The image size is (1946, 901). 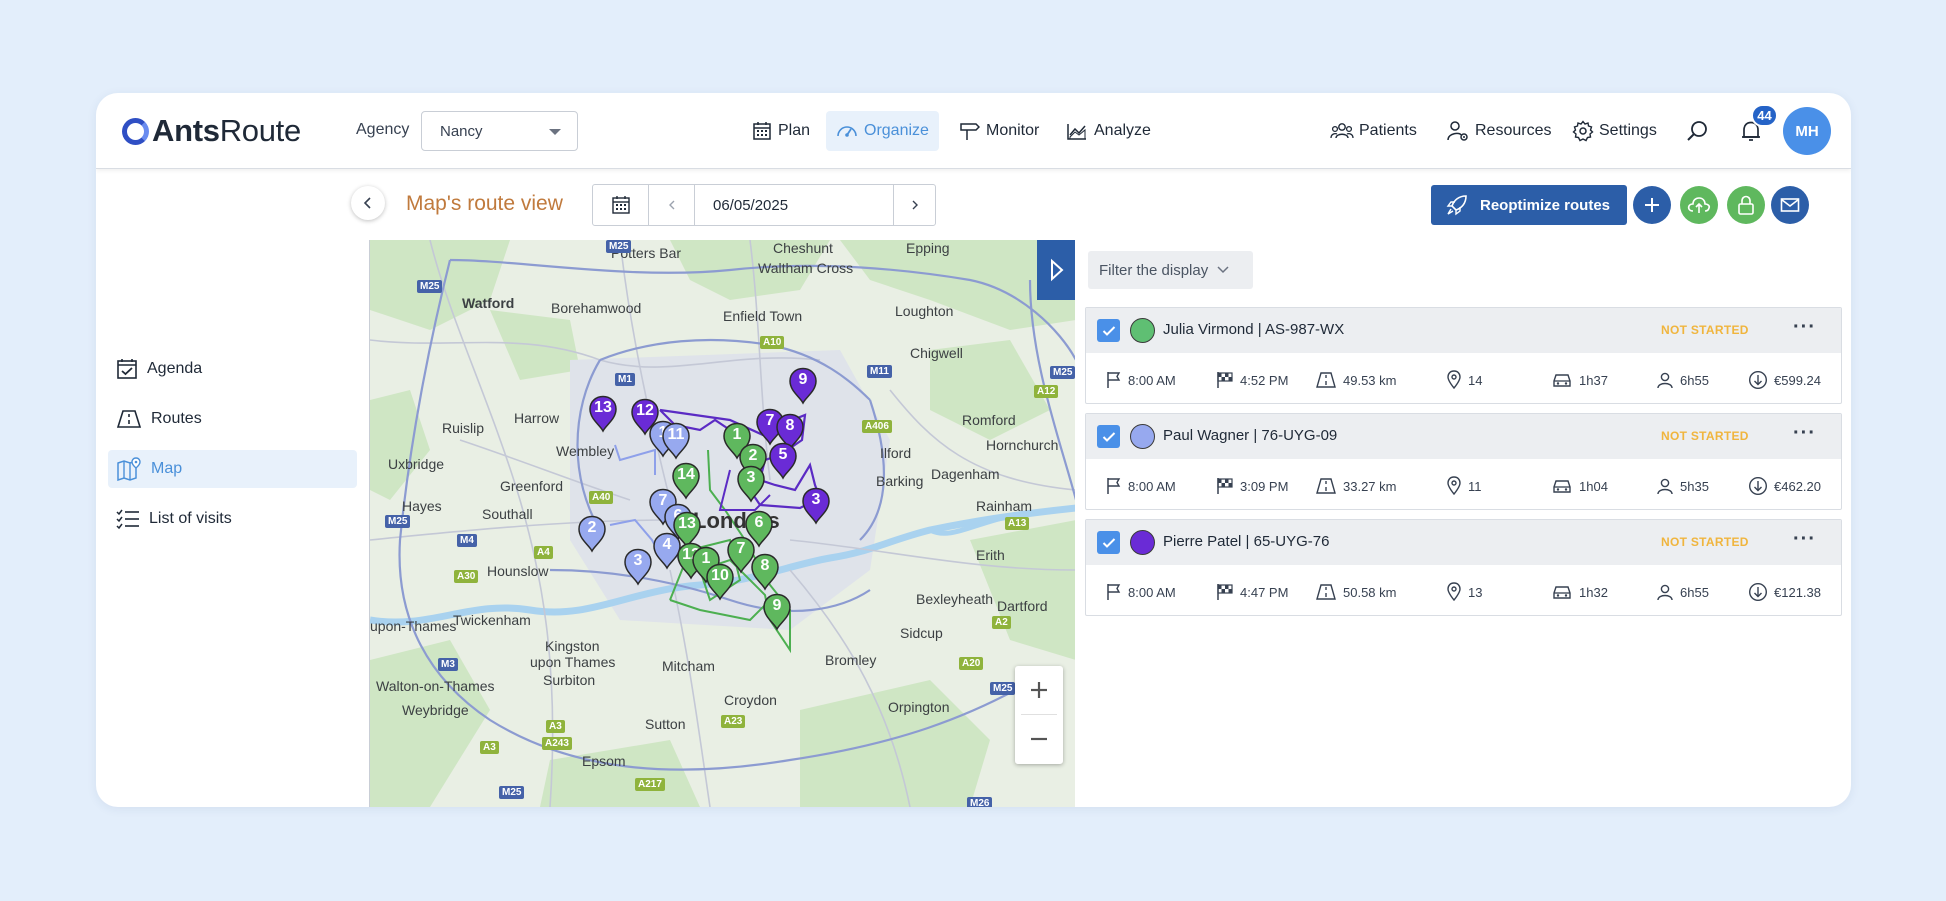 What do you see at coordinates (783, 461) in the screenshot?
I see `map-pin: 5` at bounding box center [783, 461].